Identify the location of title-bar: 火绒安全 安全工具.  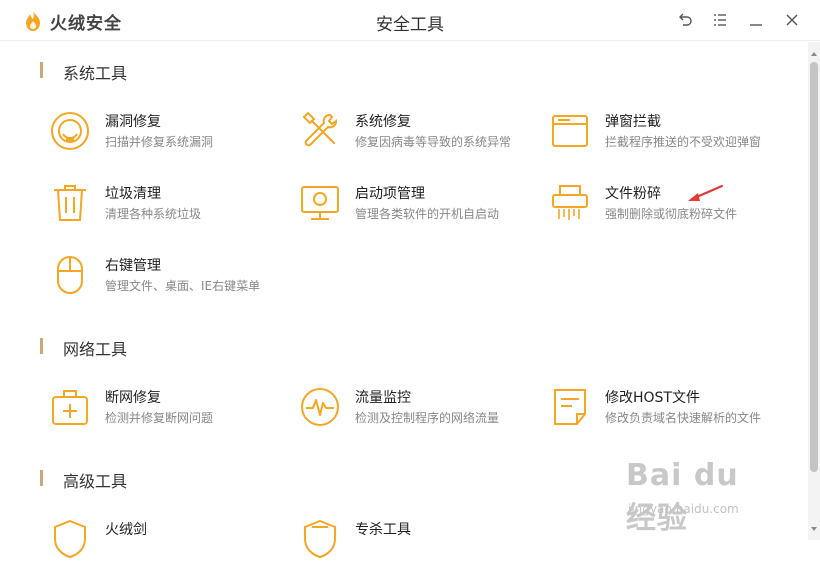
(410, 20).